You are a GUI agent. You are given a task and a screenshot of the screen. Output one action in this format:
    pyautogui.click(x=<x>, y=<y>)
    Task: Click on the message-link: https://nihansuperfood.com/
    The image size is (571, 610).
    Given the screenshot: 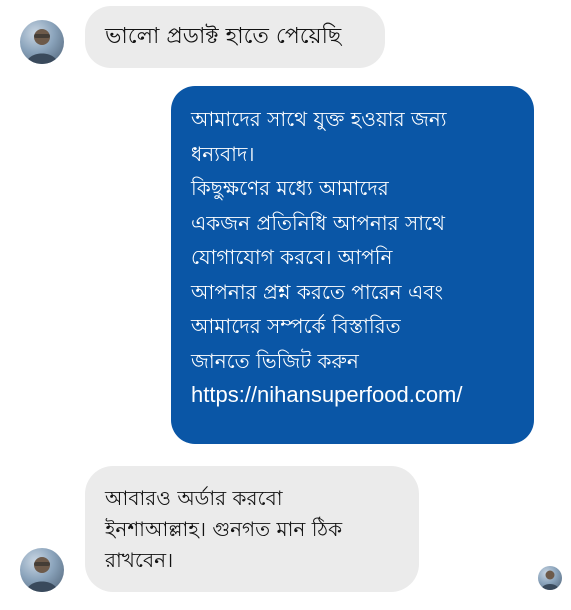 What is the action you would take?
    pyautogui.click(x=353, y=395)
    